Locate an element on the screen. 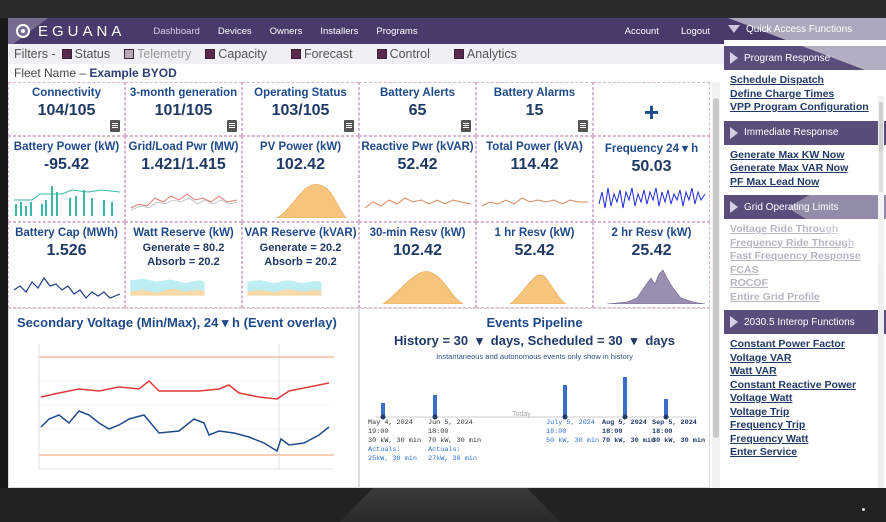  event-actuals: 27kW, 30 min is located at coordinates (452, 459).